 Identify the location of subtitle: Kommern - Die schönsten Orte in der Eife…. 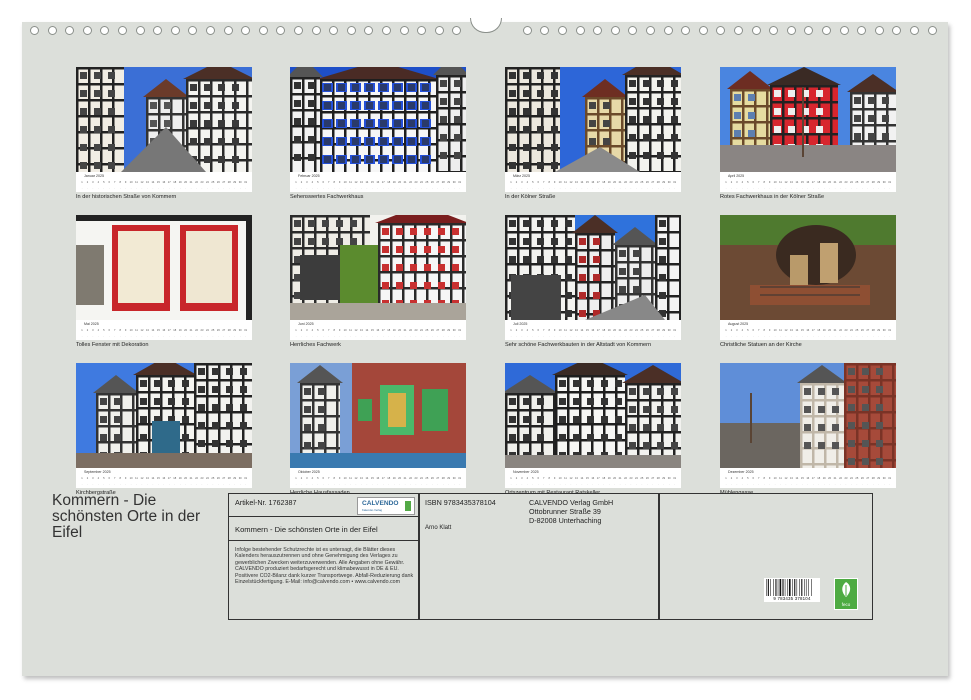
(306, 529).